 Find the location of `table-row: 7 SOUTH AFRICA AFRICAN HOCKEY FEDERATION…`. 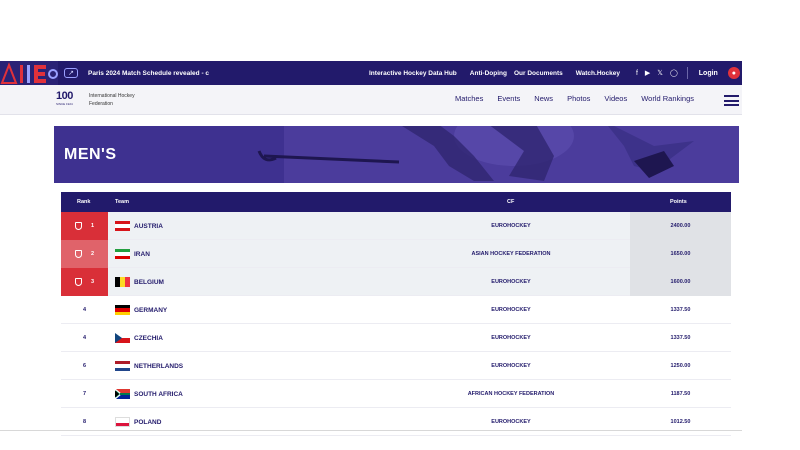

table-row: 7 SOUTH AFRICA AFRICAN HOCKEY FEDERATION… is located at coordinates (396, 394).